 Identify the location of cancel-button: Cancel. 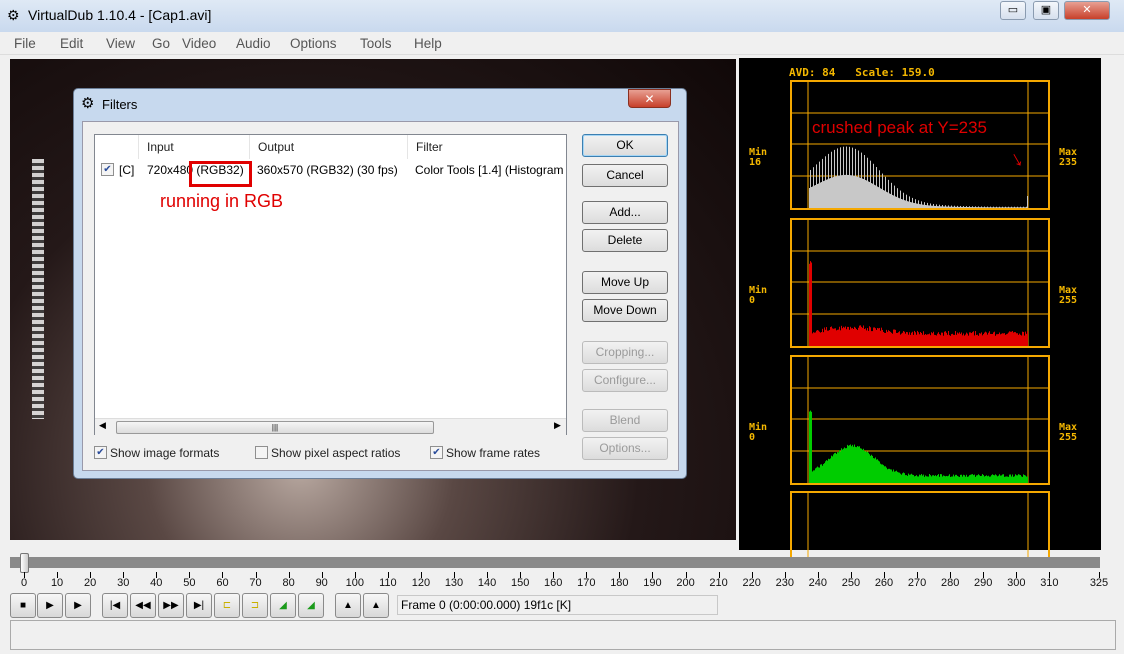
(625, 175).